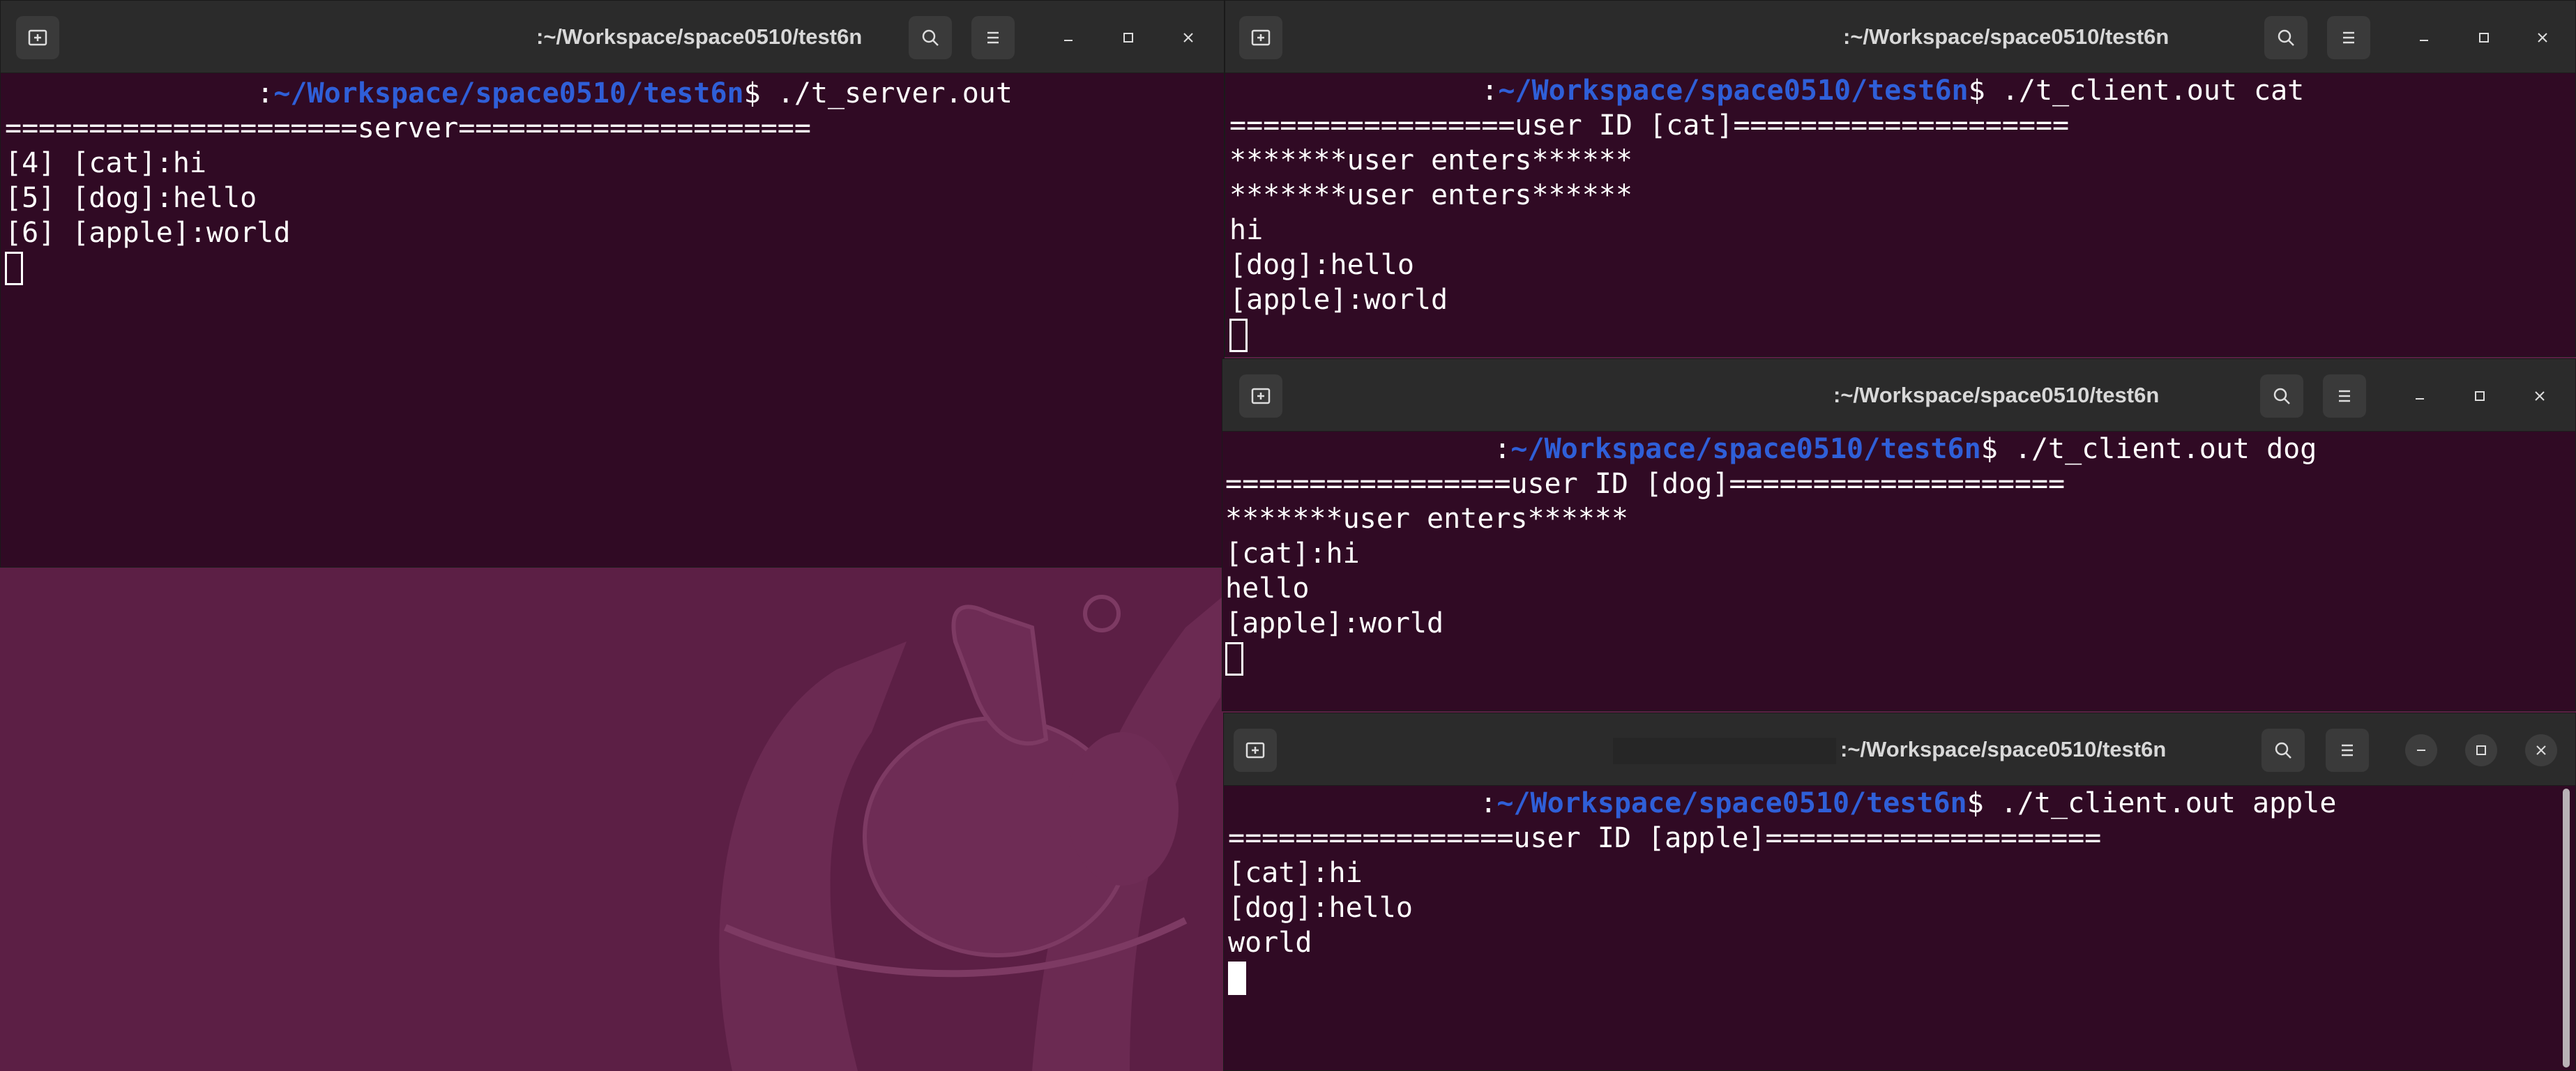  I want to click on output-line: world, so click(1270, 943).